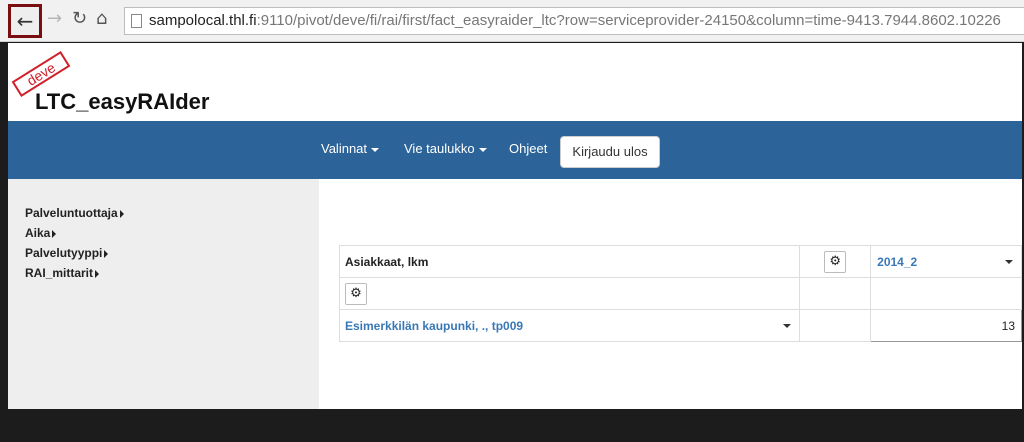 The image size is (1024, 442). Describe the element at coordinates (610, 152) in the screenshot. I see `logout-button: Kirjaudu ulos` at that location.